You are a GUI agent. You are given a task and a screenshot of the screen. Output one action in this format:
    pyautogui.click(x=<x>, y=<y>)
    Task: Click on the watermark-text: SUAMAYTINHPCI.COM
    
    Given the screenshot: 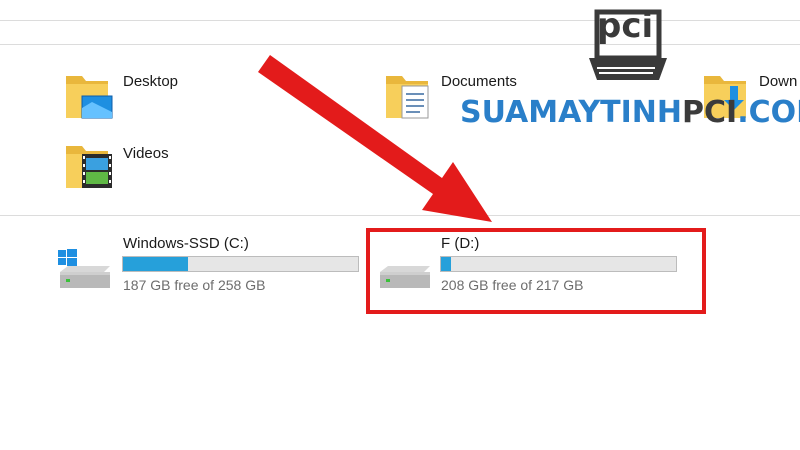 What is the action you would take?
    pyautogui.click(x=630, y=112)
    